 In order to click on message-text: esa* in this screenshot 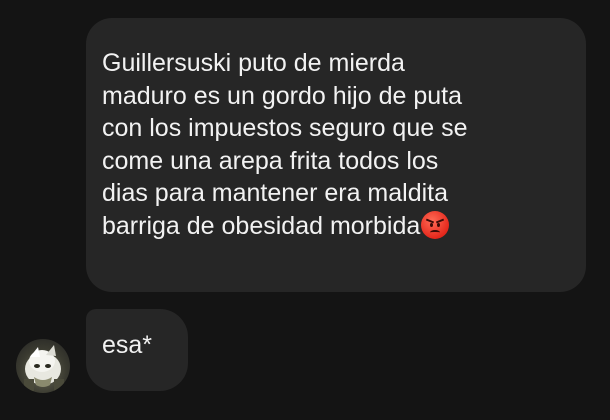, I will do `click(127, 345)`.